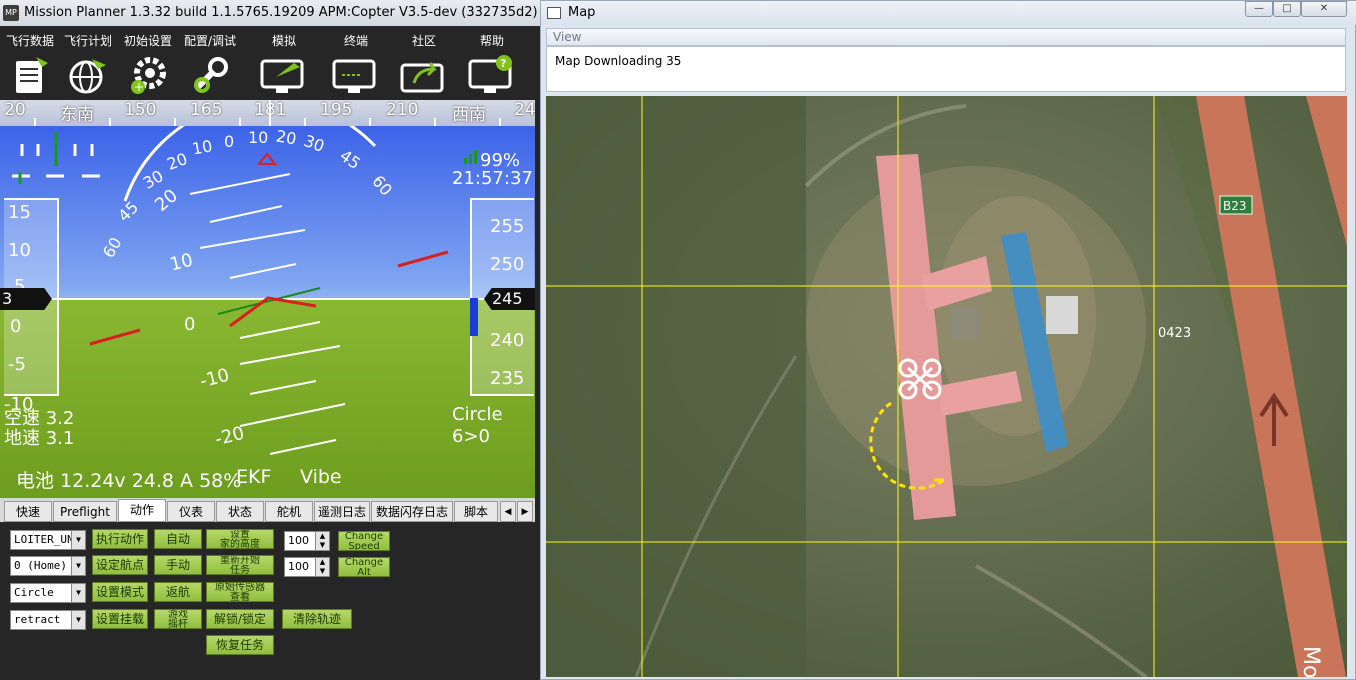 Image resolution: width=1356 pixels, height=680 pixels. I want to click on menu-simulation: 模拟, so click(284, 63).